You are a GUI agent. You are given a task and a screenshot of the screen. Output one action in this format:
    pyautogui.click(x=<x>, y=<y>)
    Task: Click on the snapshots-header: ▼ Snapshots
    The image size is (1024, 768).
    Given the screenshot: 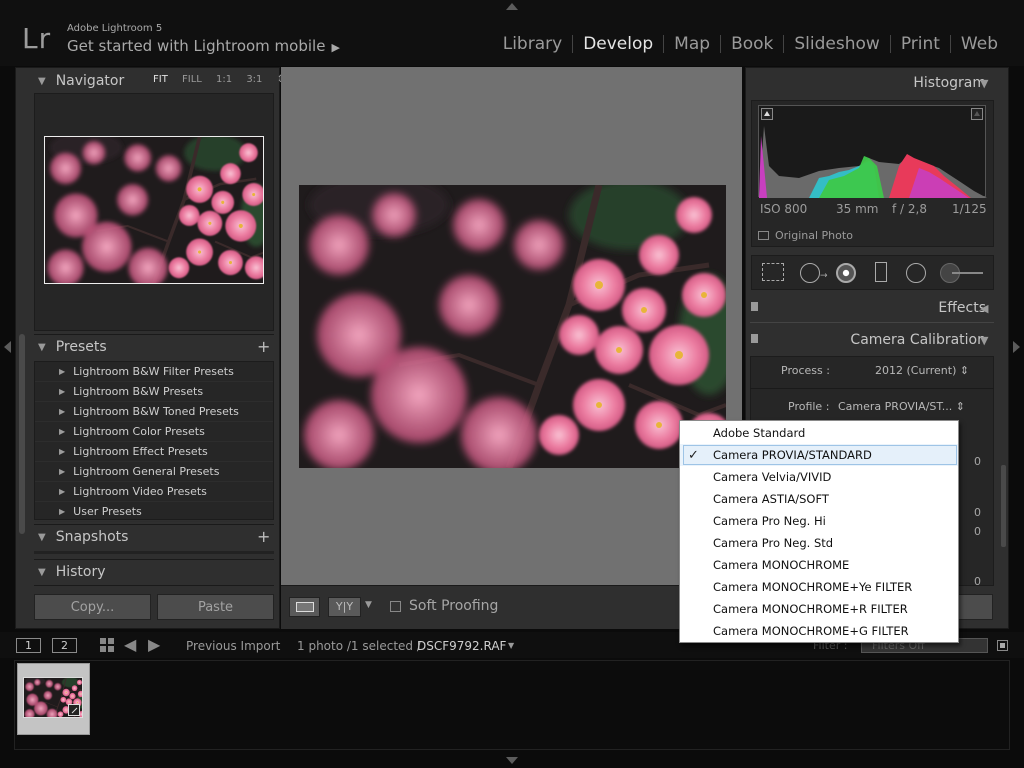 What is the action you would take?
    pyautogui.click(x=83, y=537)
    